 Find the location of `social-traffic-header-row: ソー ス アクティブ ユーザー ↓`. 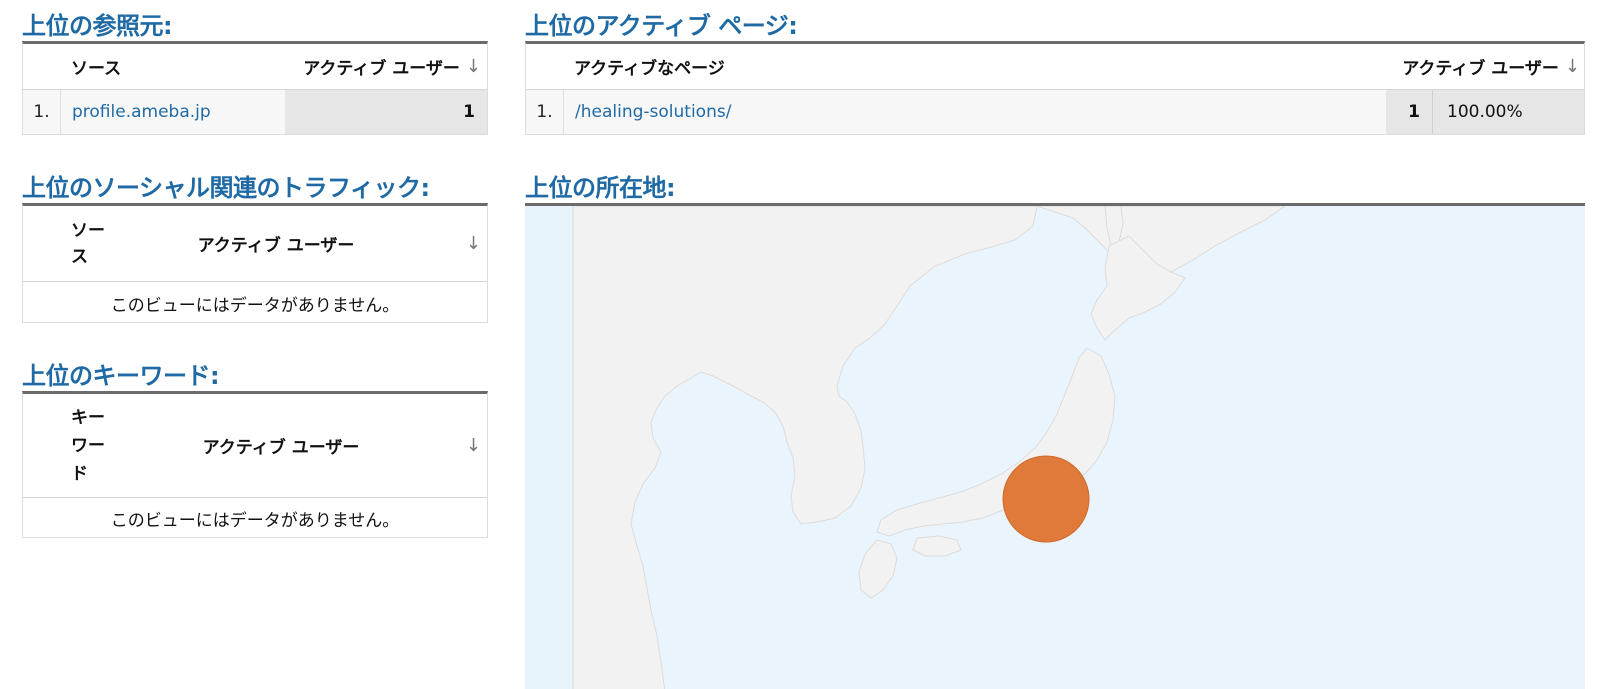

social-traffic-header-row: ソー ス アクティブ ユーザー ↓ is located at coordinates (255, 244).